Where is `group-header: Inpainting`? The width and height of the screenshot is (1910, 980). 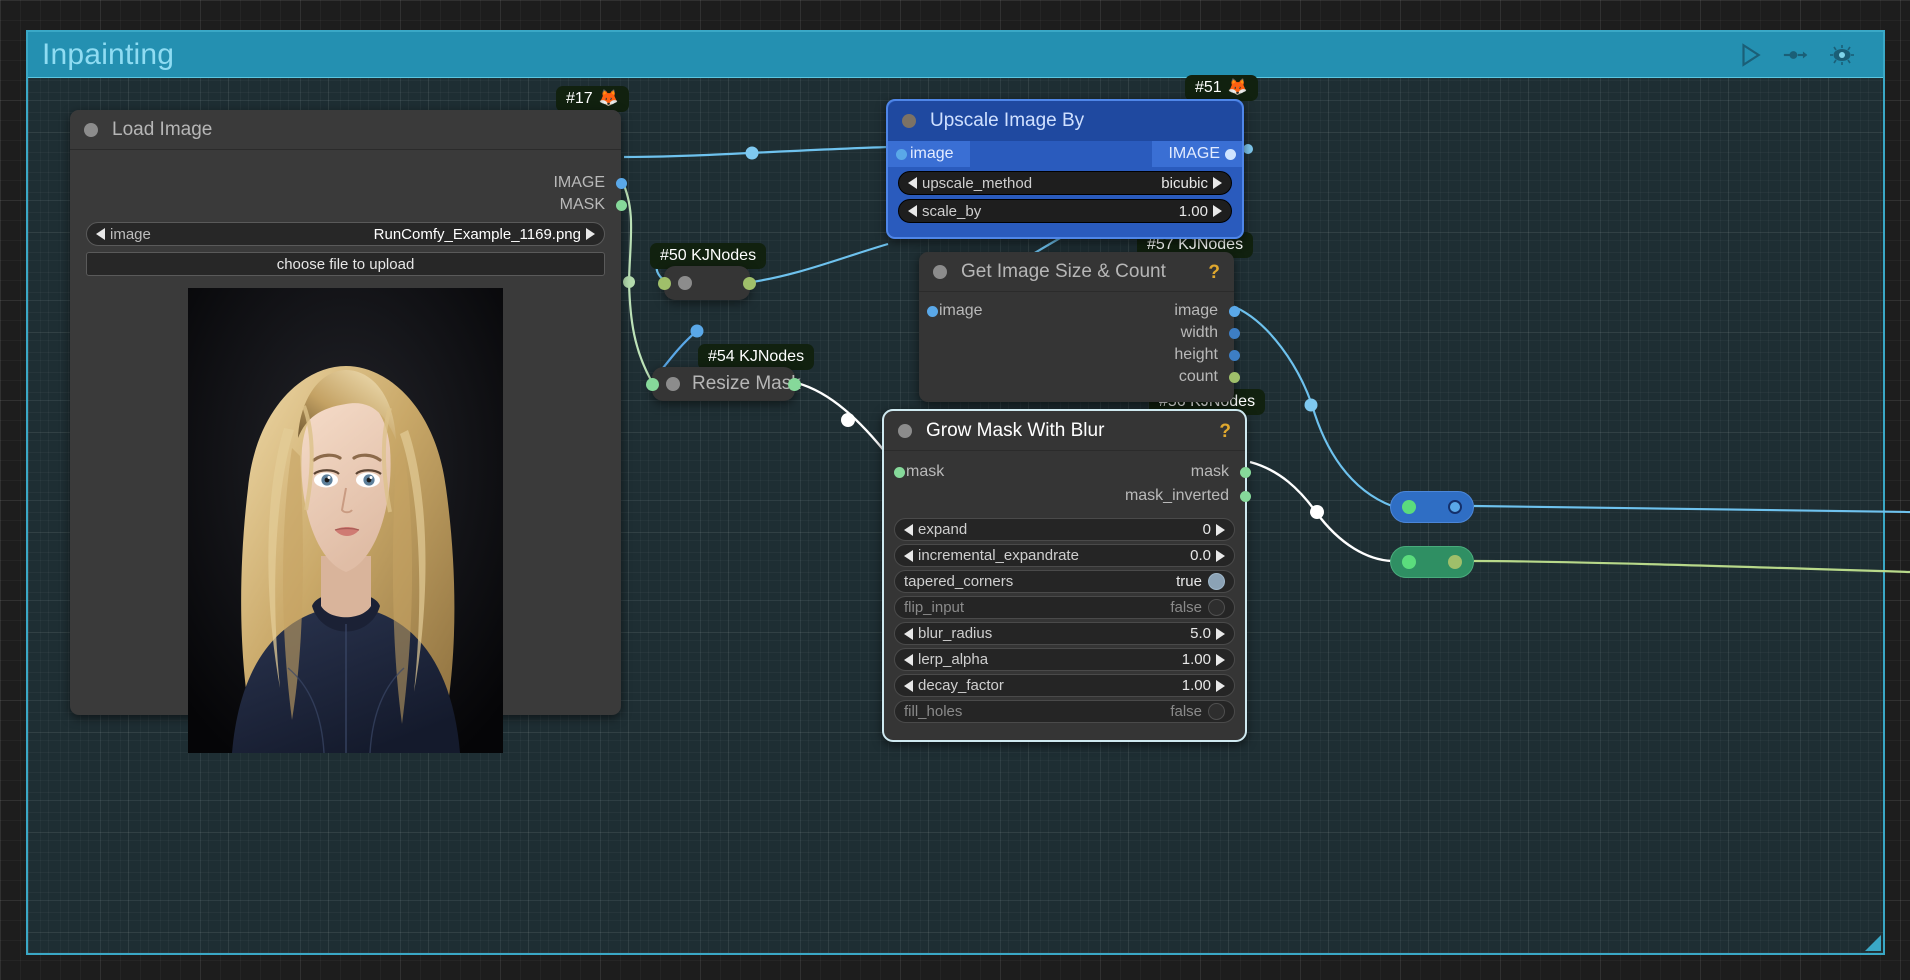 group-header: Inpainting is located at coordinates (680, 55).